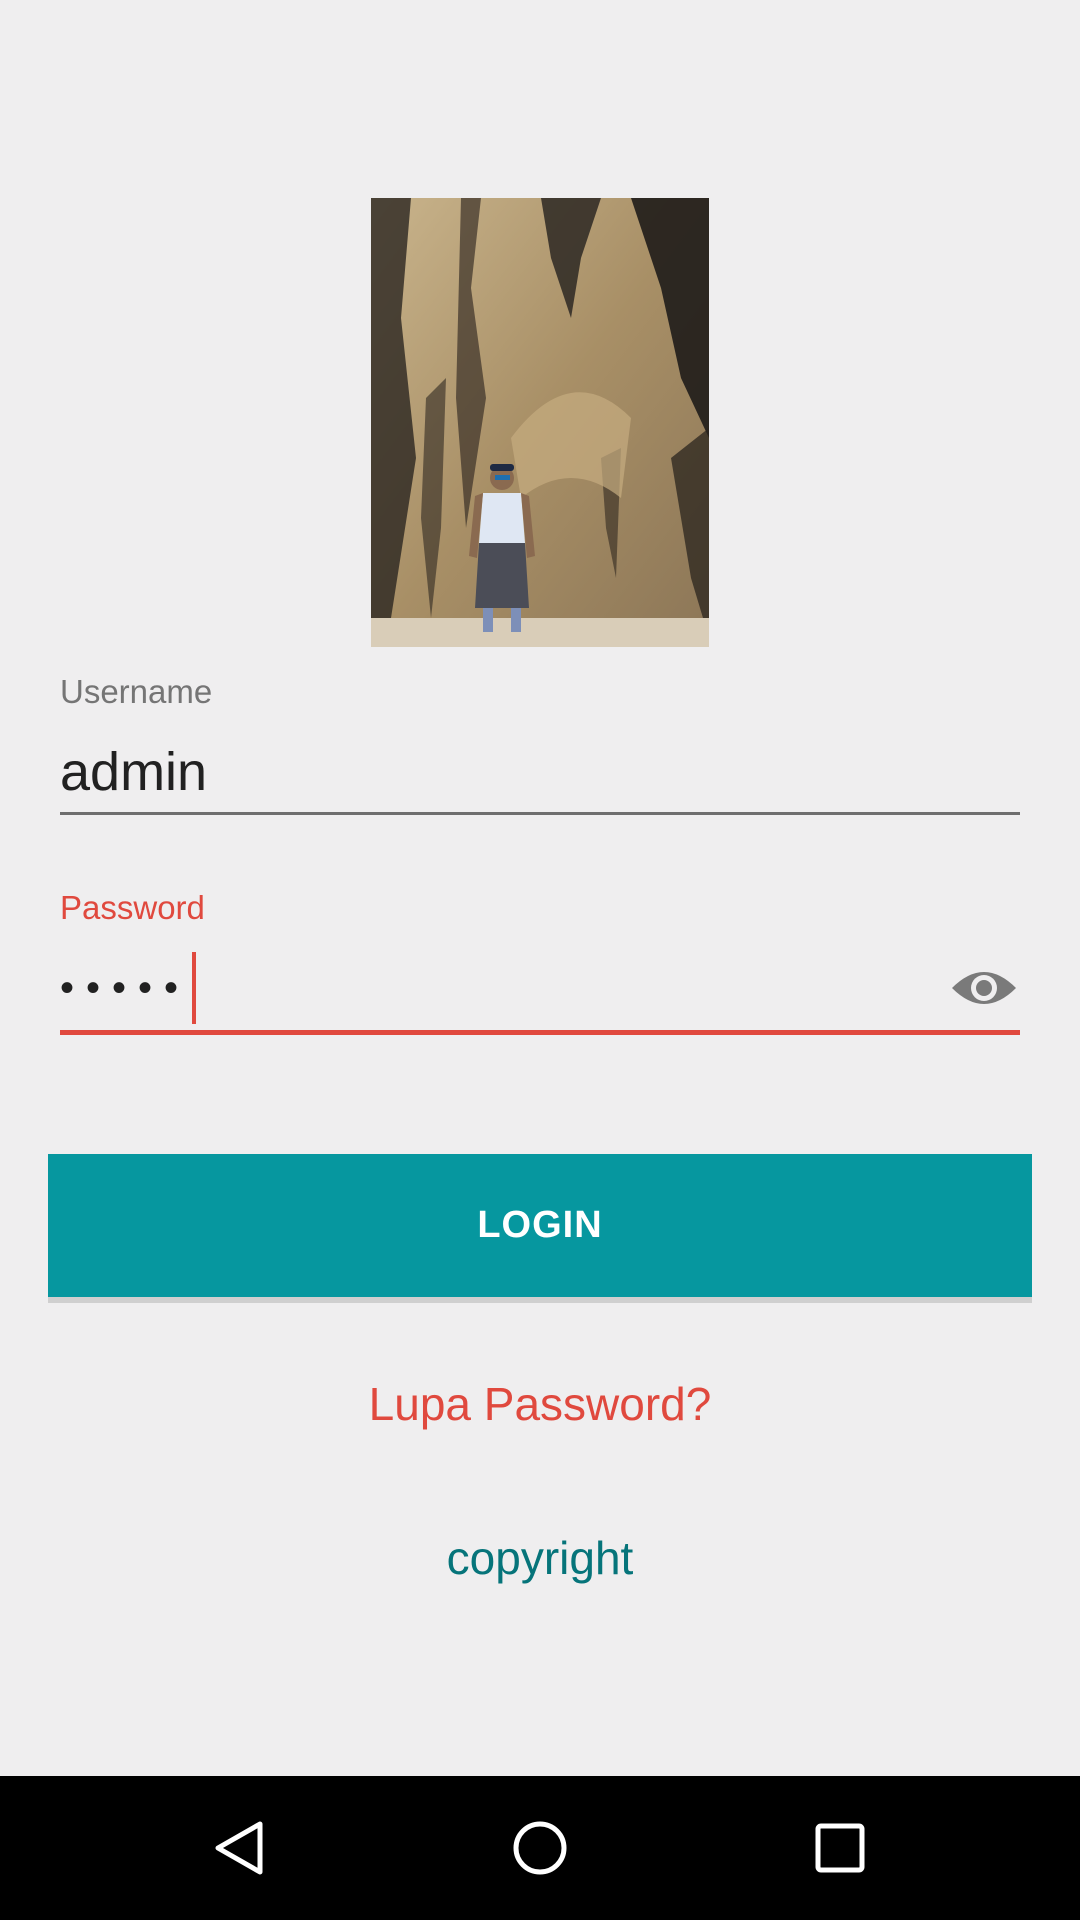 Image resolution: width=1080 pixels, height=1920 pixels. I want to click on login-button: LOGIN, so click(540, 1225).